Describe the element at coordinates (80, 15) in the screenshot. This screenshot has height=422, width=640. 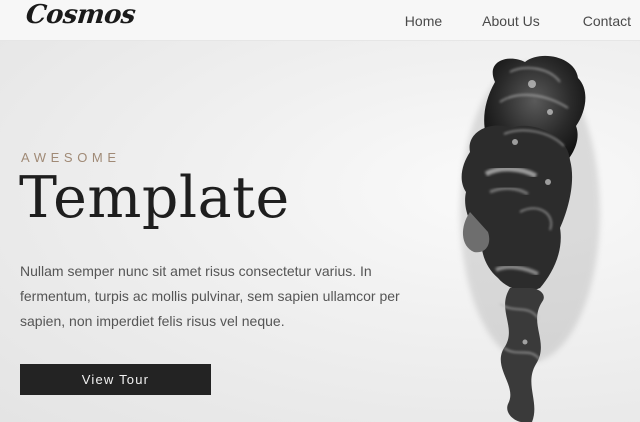
I see `site-logo: Cosmos` at that location.